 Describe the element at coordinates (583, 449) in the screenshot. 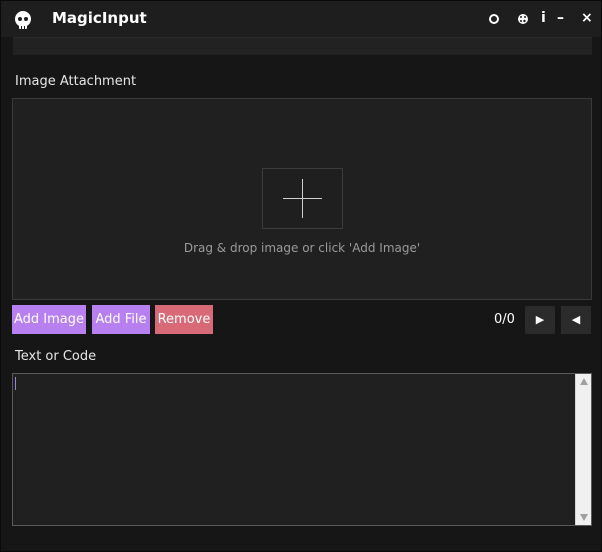

I see `text-scrollbar` at that location.